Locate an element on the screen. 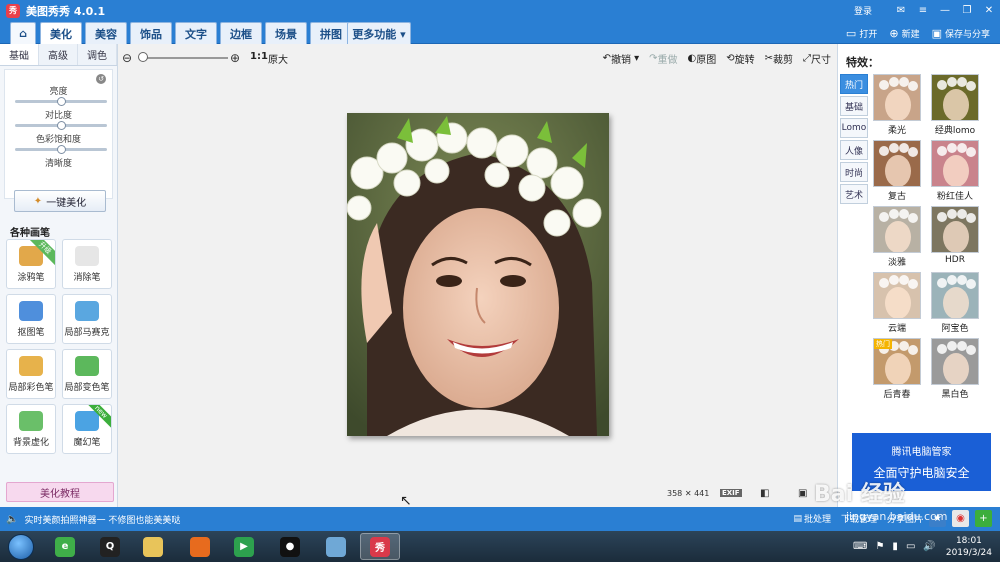 The image size is (1000, 562). one-click-beautify-button: ✦ 一键美化 is located at coordinates (60, 201).